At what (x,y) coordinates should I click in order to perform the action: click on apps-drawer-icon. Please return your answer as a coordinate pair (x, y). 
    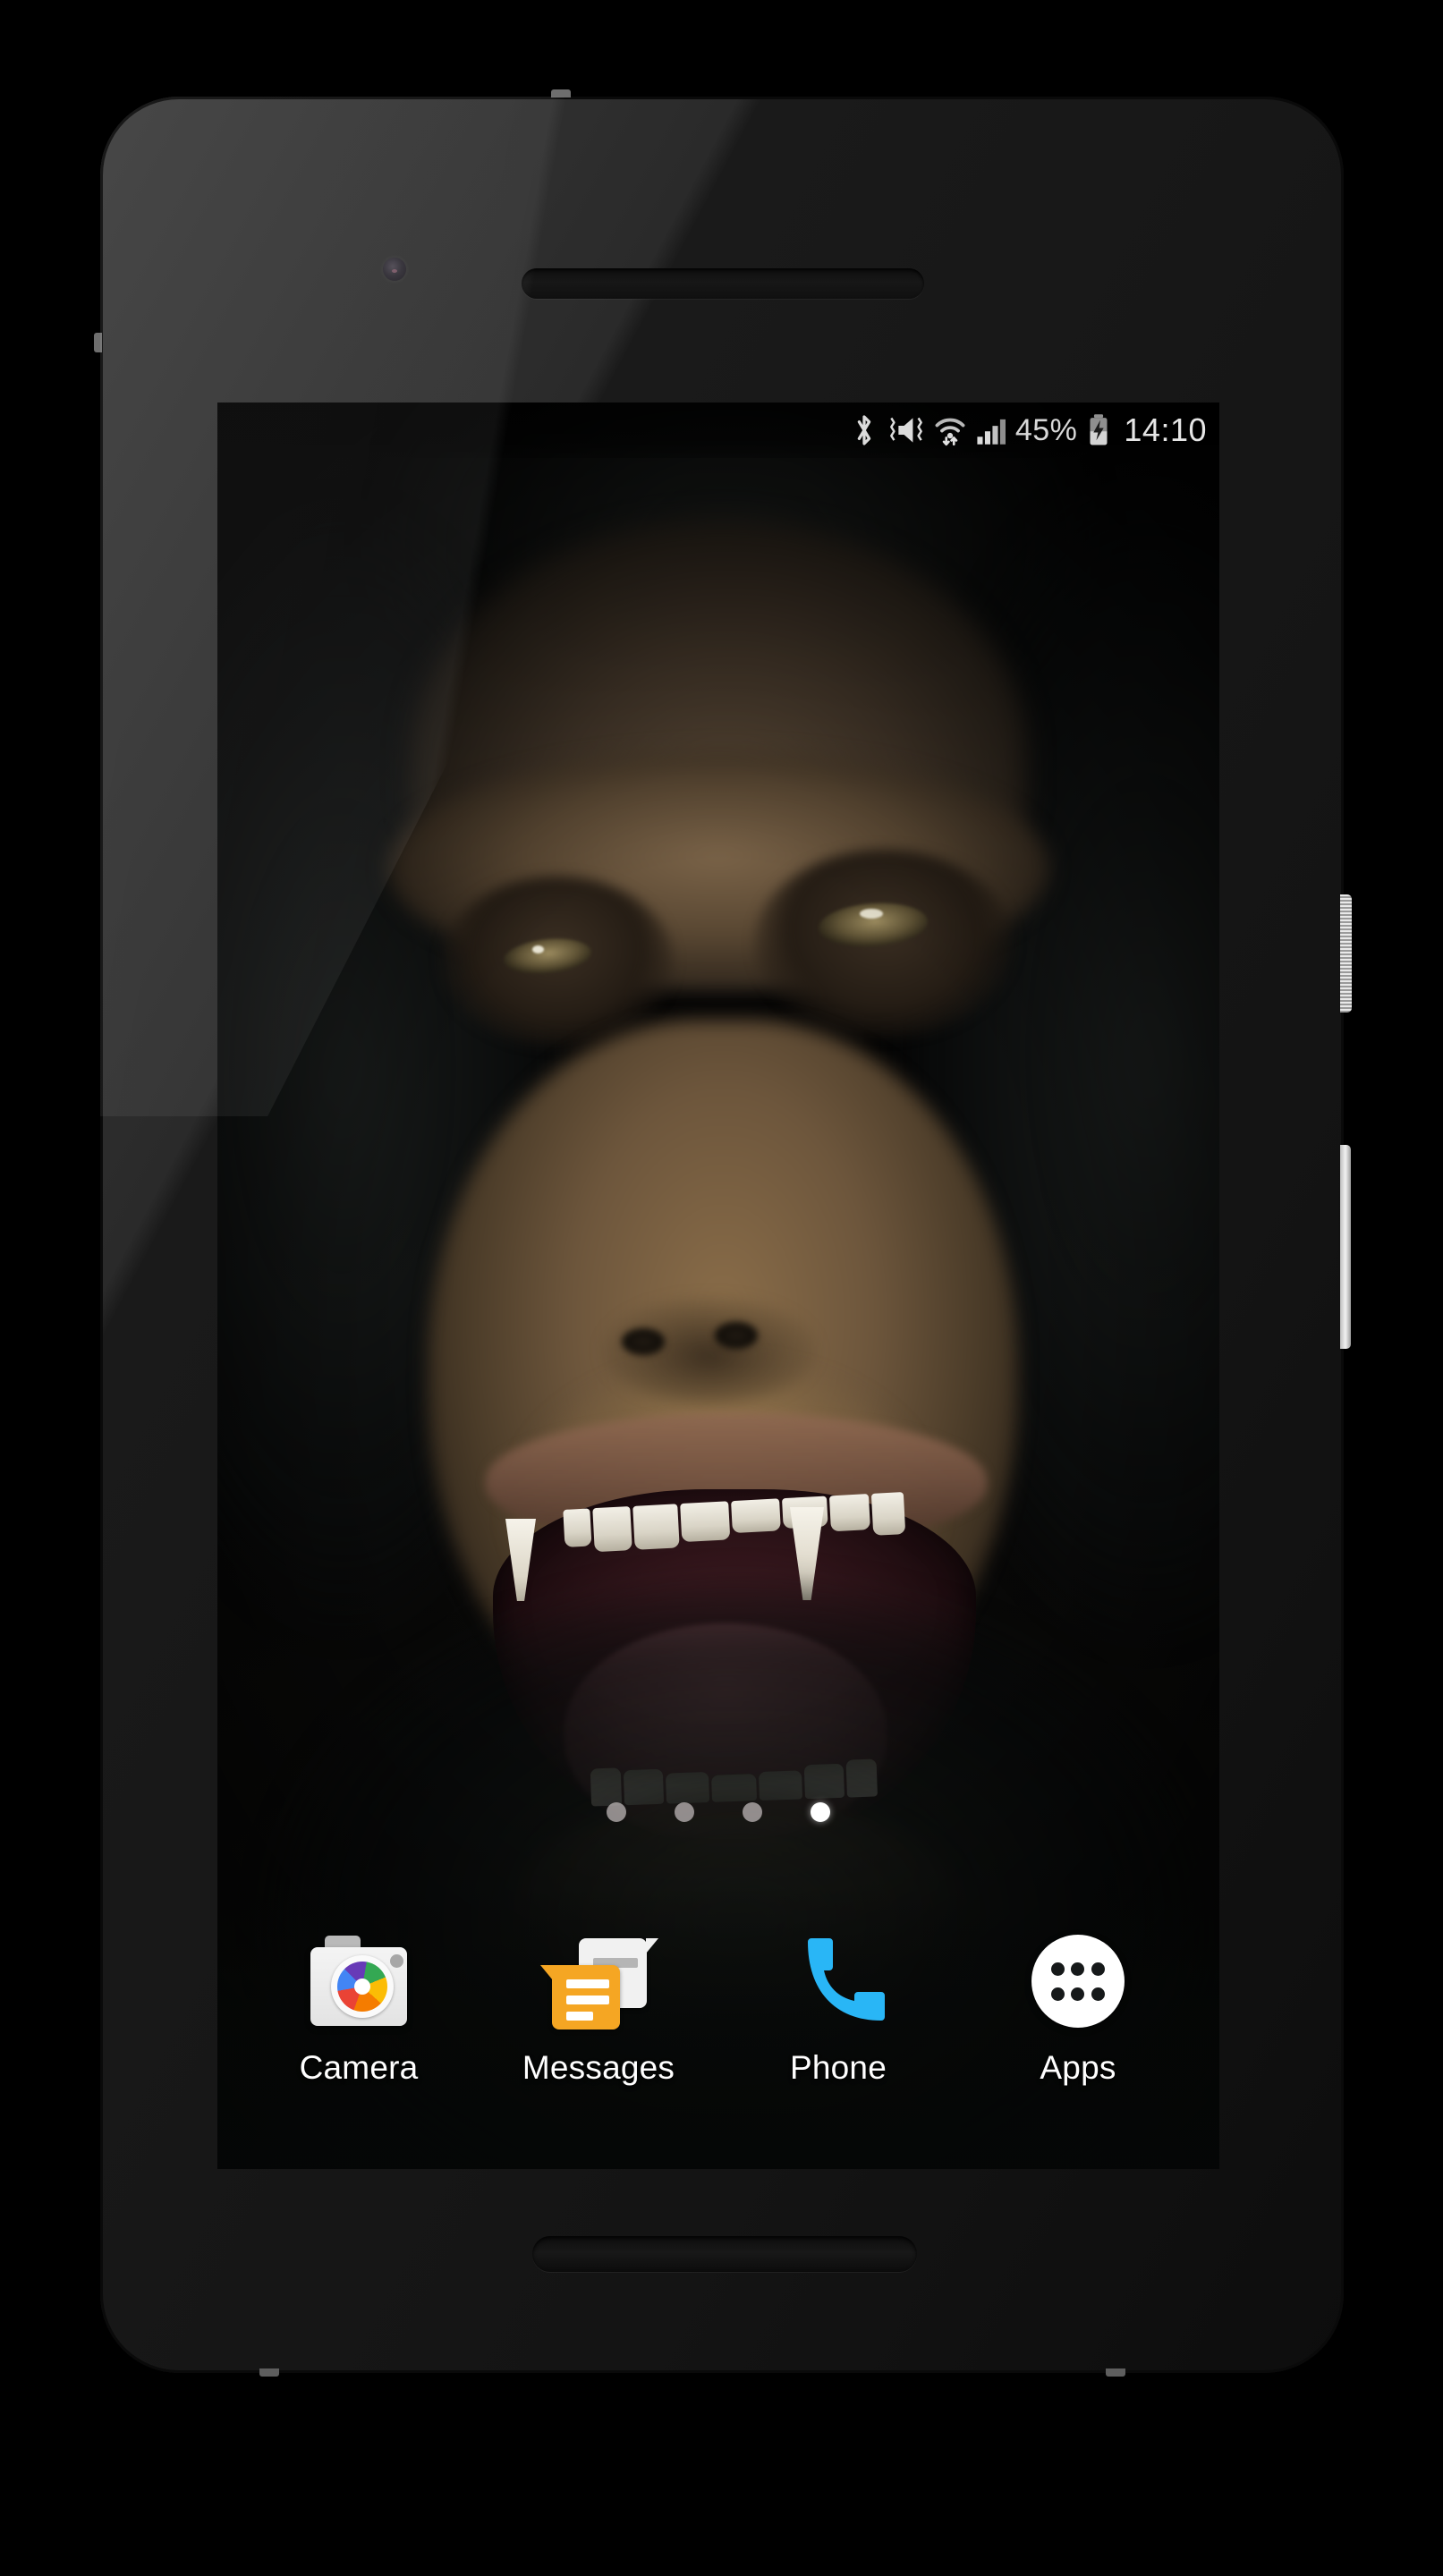
    Looking at the image, I should click on (1078, 1981).